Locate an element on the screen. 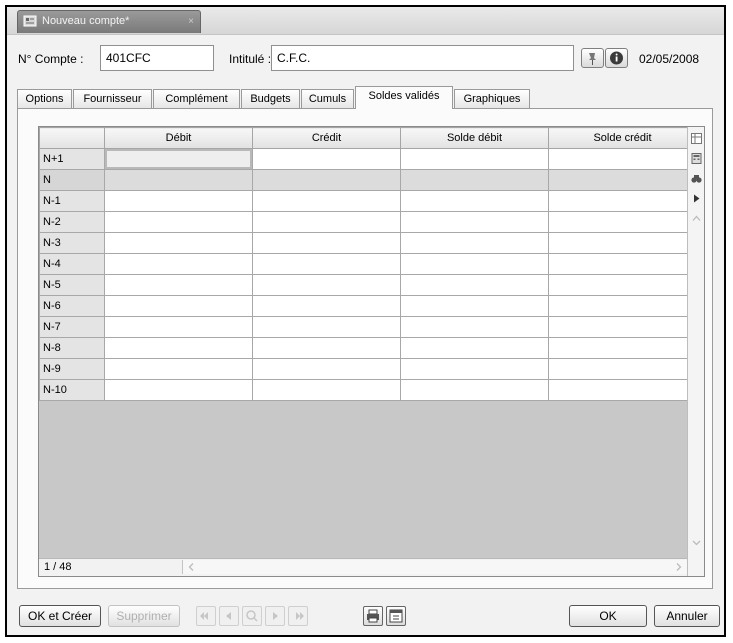 The height and width of the screenshot is (643, 733). horizontal-scrollbar is located at coordinates (434, 567).